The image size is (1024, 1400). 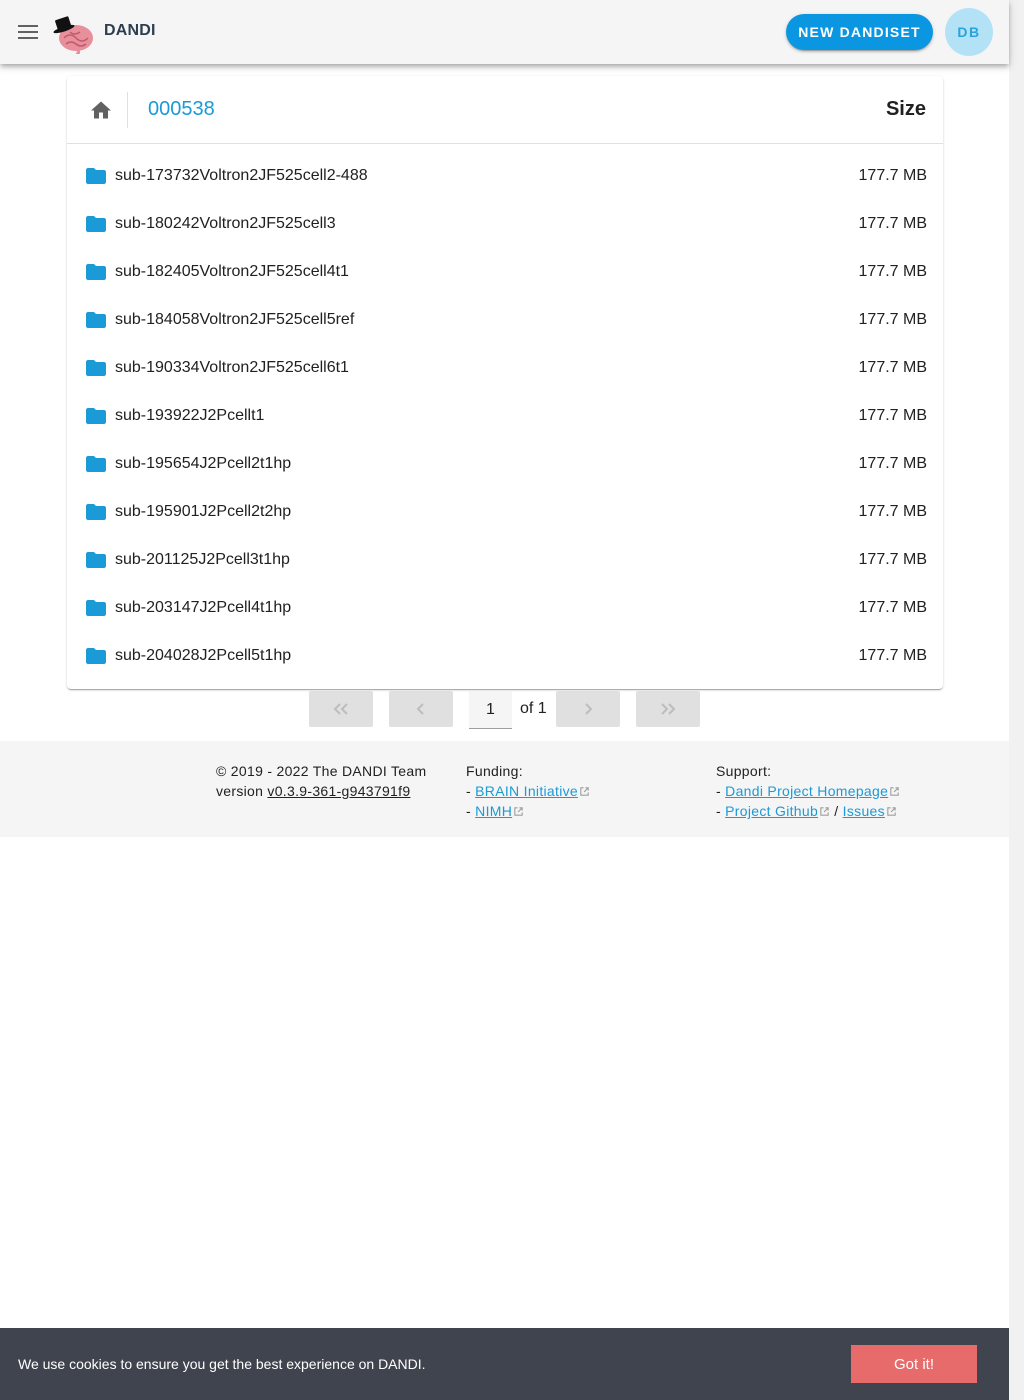 I want to click on file-row: sub-195654J2Pcell2t1hp 177.7 MB, so click(x=505, y=464).